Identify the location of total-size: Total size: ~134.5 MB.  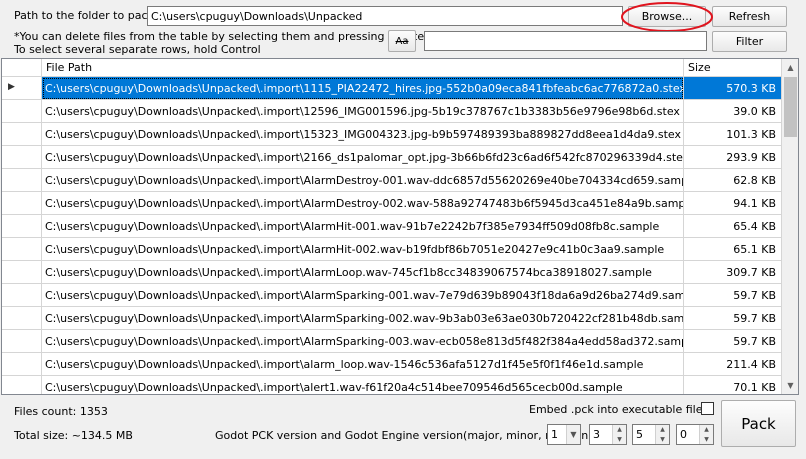
(73, 435).